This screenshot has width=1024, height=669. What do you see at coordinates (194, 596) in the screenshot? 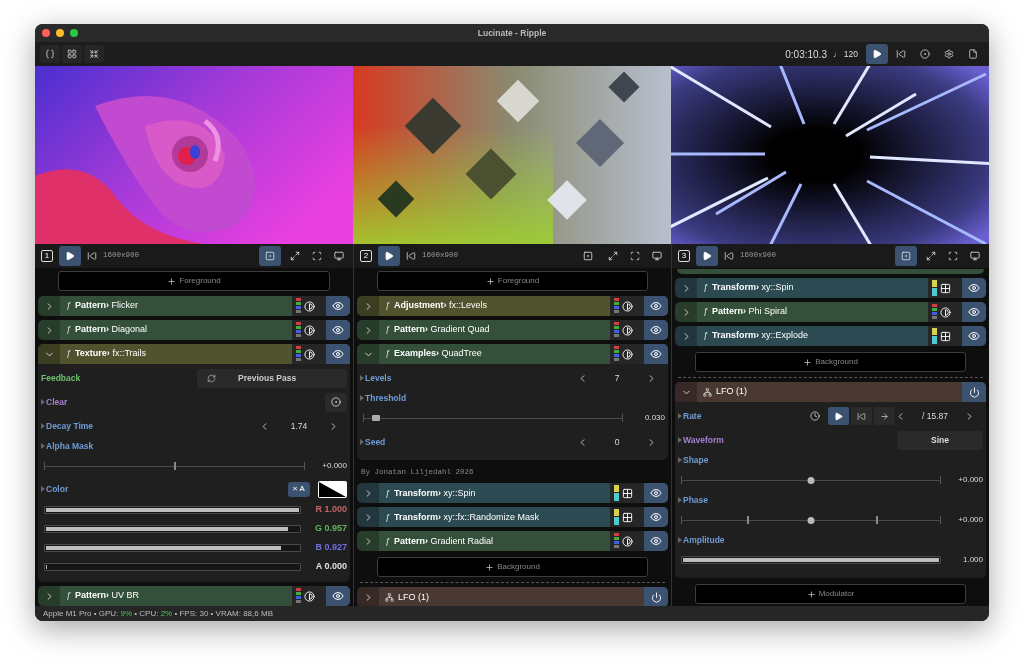
I see `layer-header: ƒ Pattern› UV BR` at bounding box center [194, 596].